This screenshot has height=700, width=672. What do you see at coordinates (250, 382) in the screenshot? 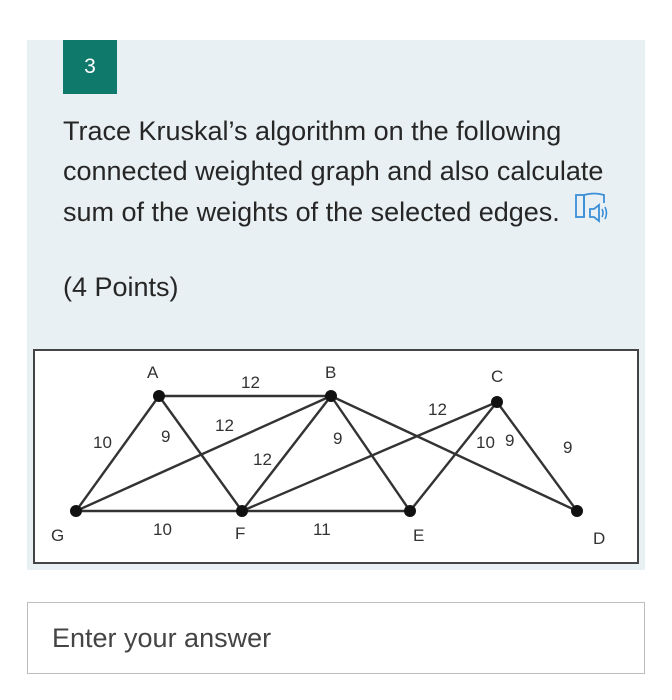
I see `edge-weight-a-b: 12` at bounding box center [250, 382].